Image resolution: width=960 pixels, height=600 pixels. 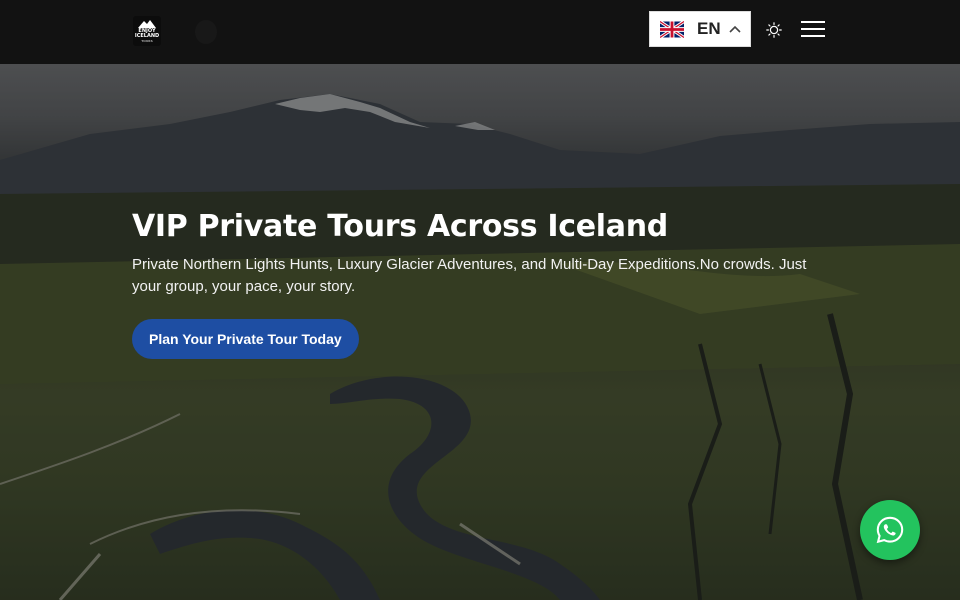 I want to click on hero-title: VIP Private Tours Across Iceland, so click(x=400, y=226).